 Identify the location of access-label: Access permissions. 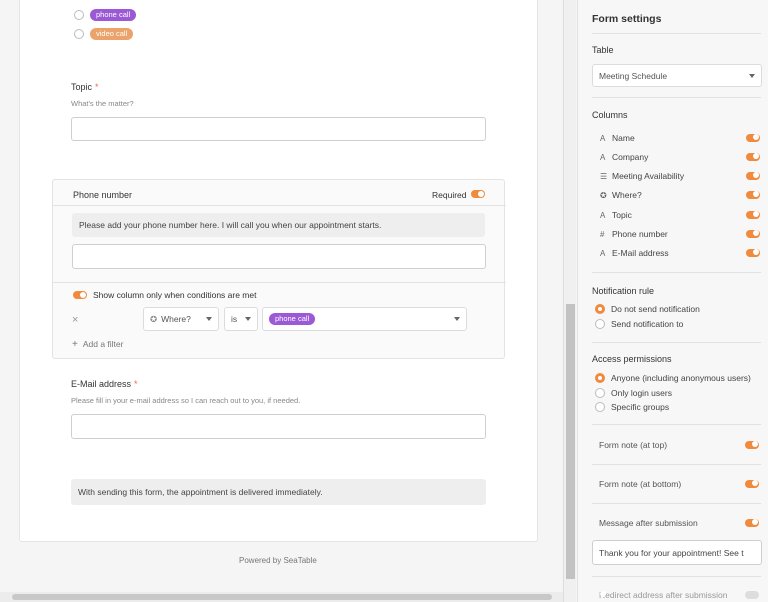
(632, 359).